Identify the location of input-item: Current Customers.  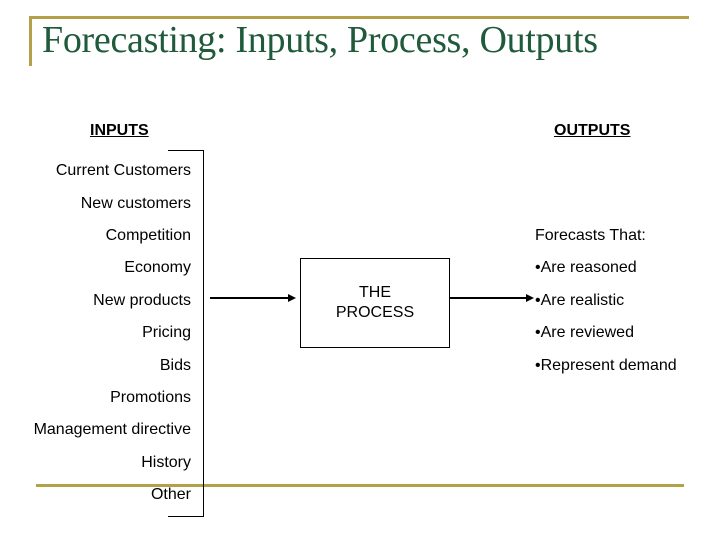
(123, 170).